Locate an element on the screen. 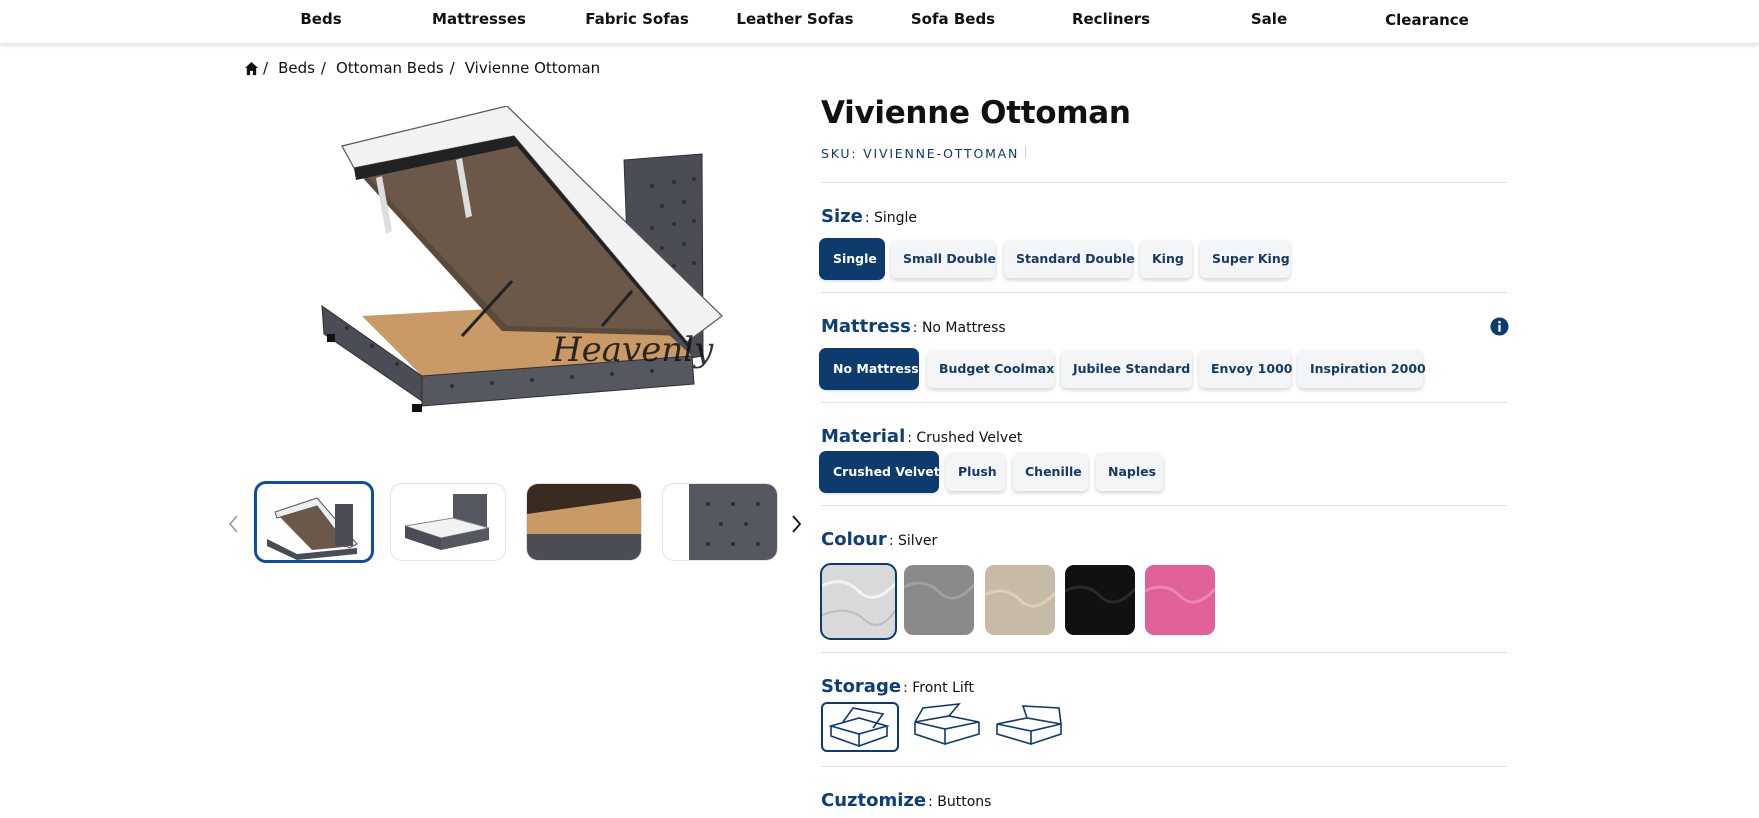  size-single-button: Single is located at coordinates (852, 259).